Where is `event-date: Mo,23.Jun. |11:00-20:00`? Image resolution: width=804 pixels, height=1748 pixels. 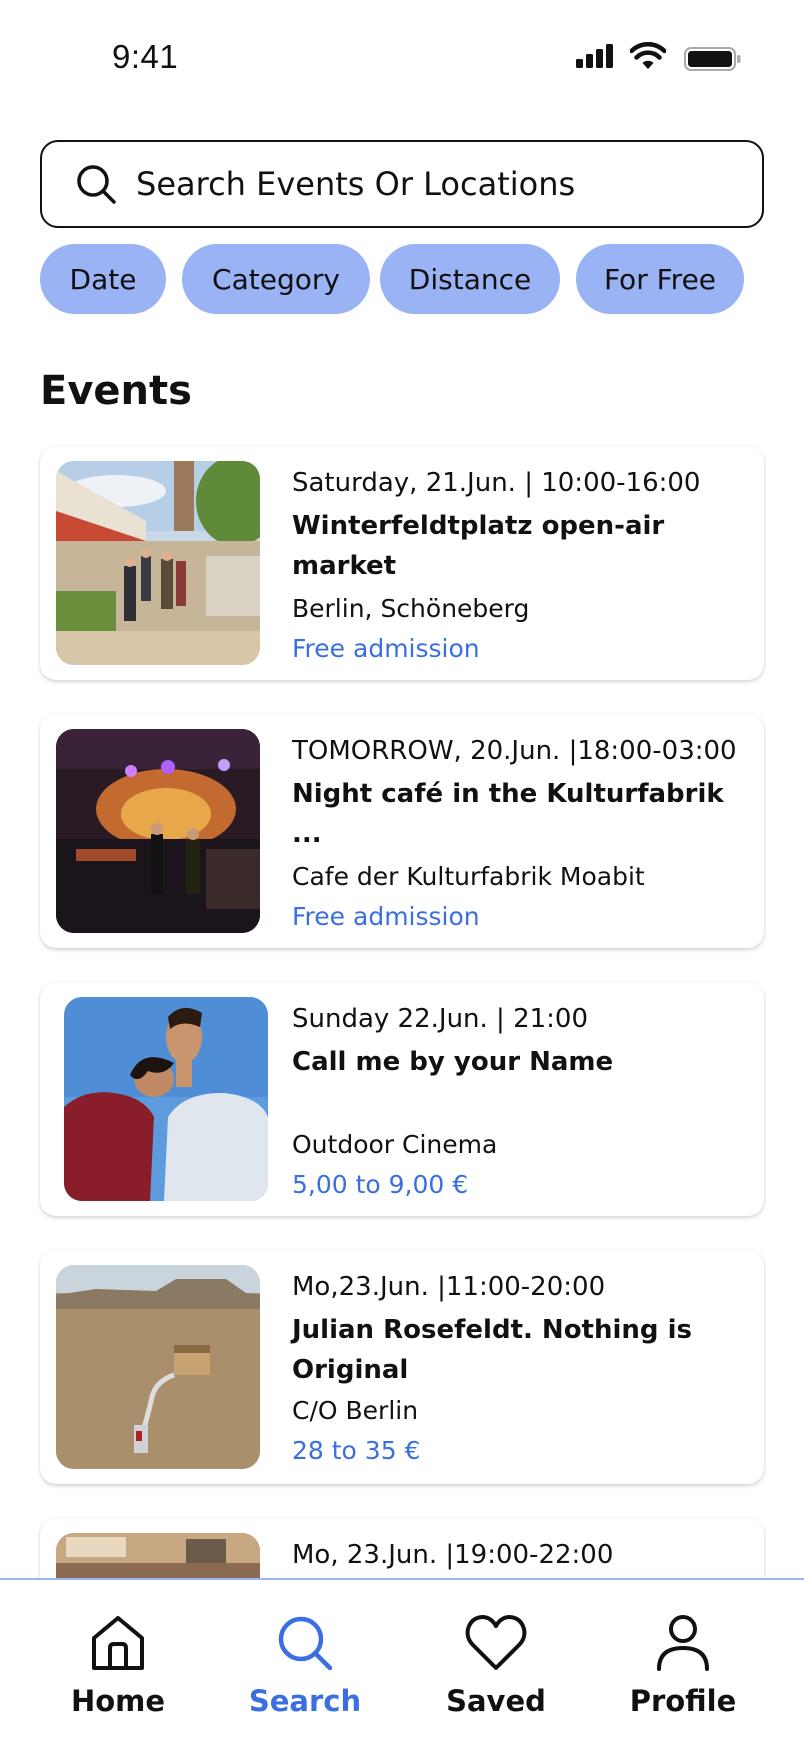 event-date: Mo,23.Jun. |11:00-20:00 is located at coordinates (449, 1287).